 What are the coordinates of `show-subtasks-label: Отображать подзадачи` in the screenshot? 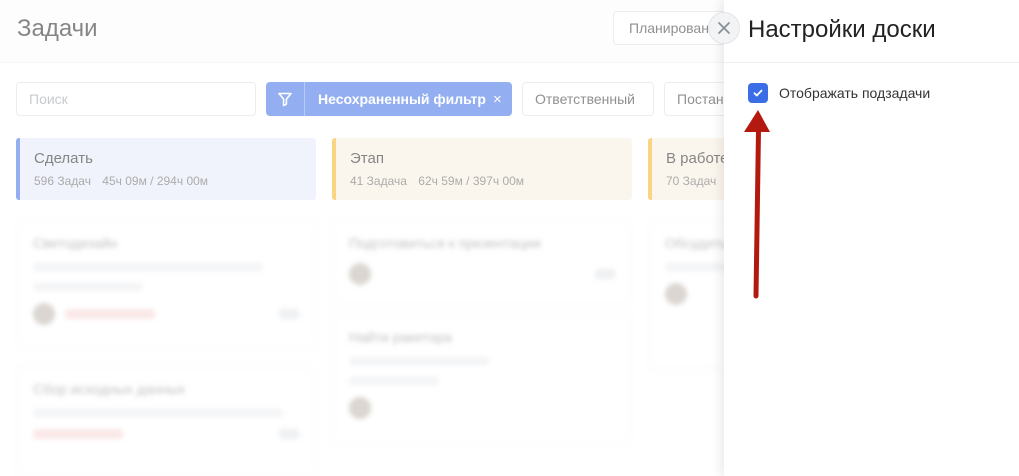 It's located at (855, 93).